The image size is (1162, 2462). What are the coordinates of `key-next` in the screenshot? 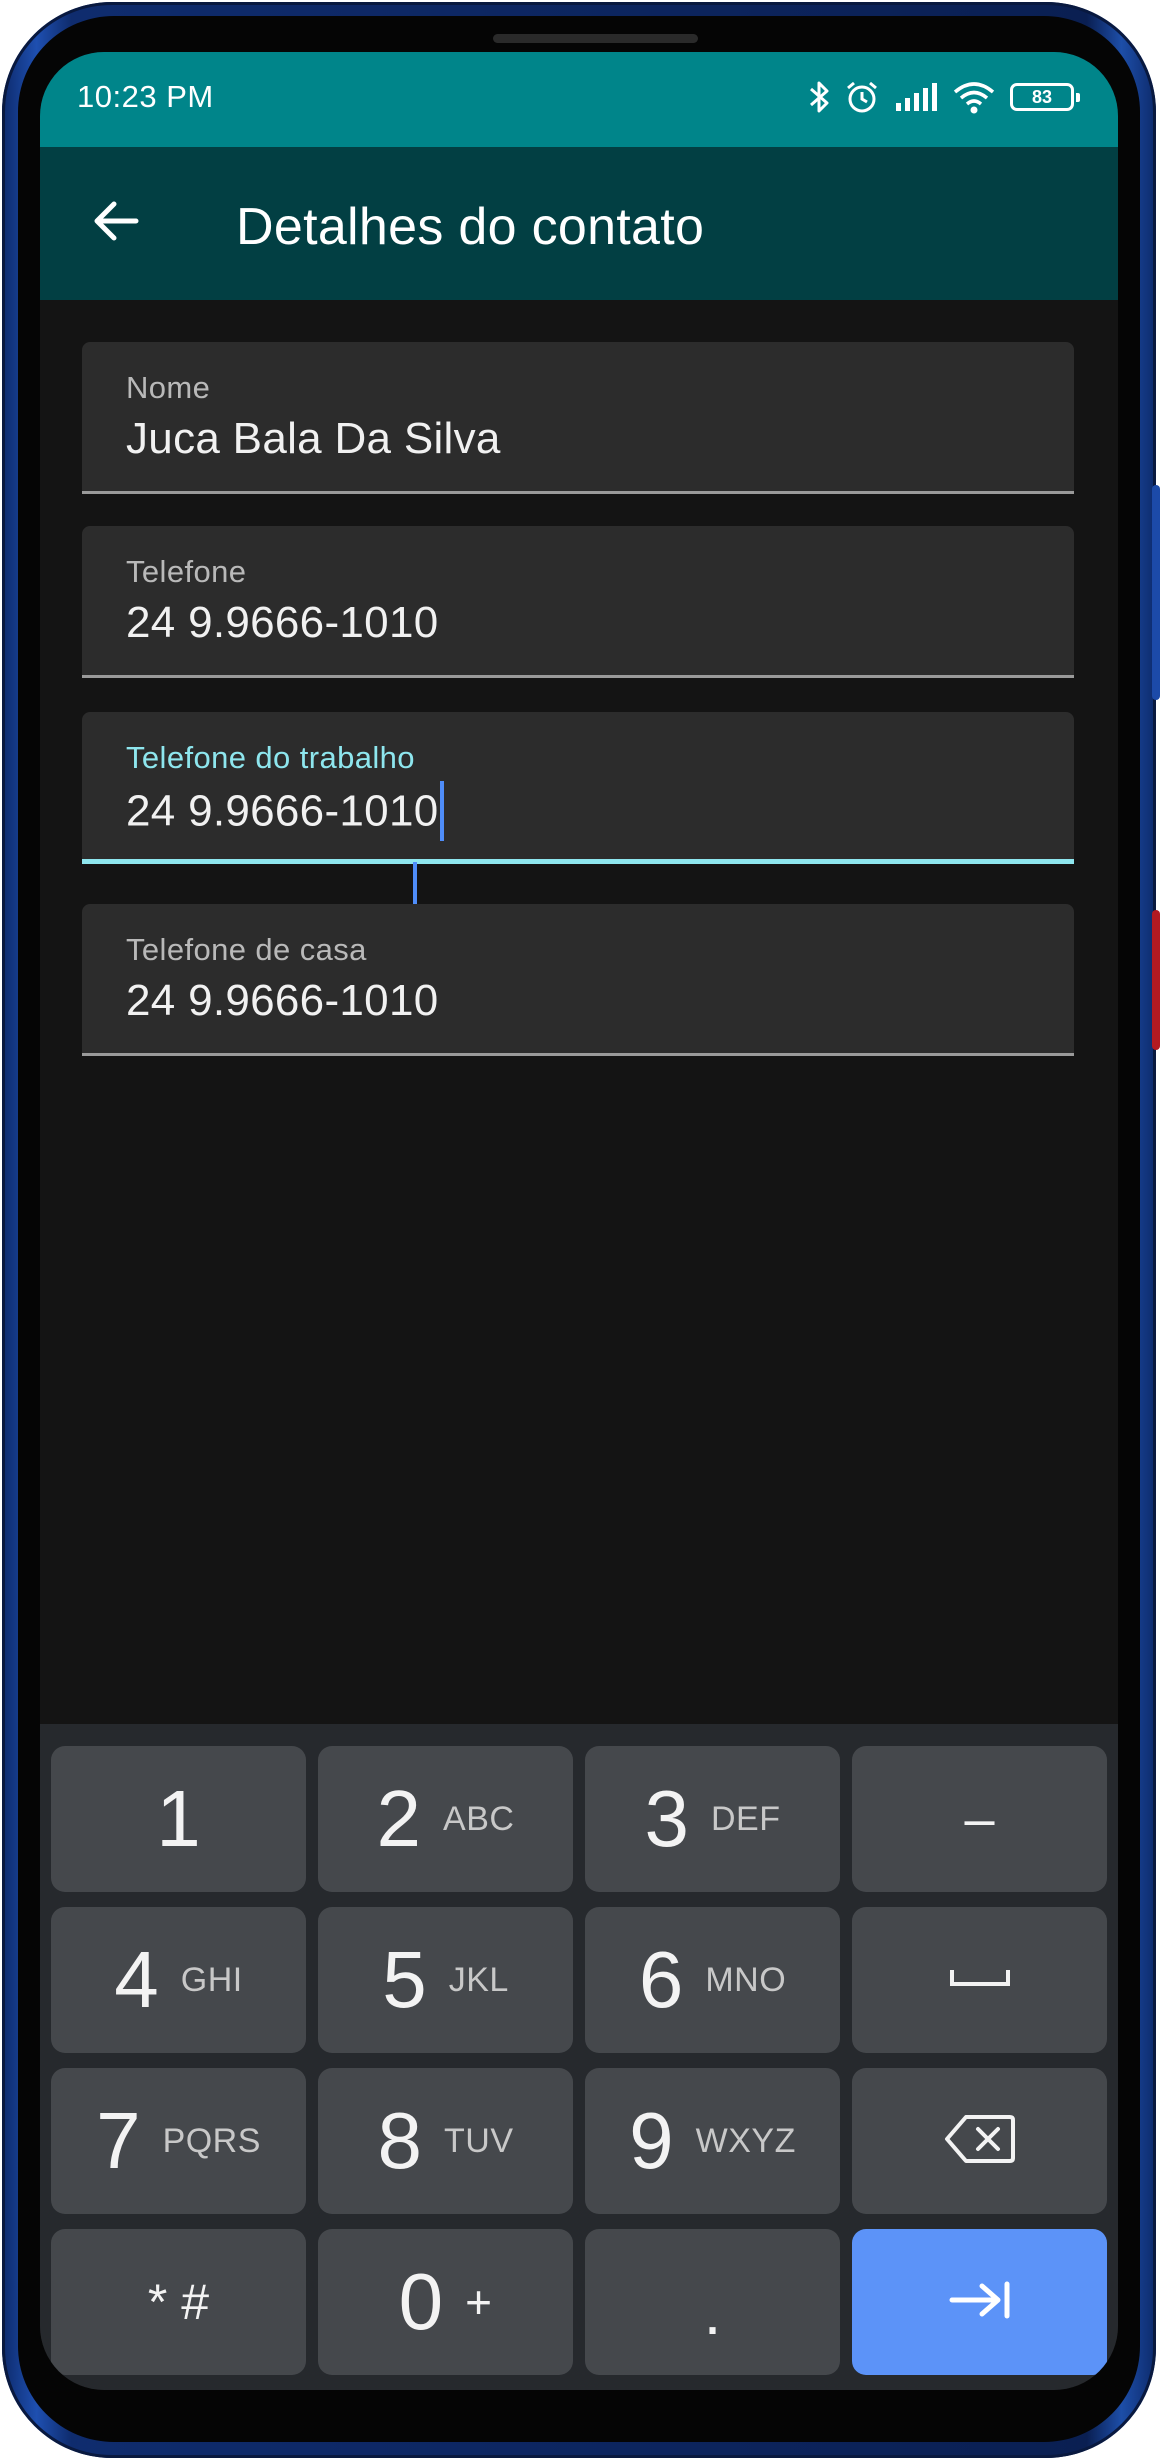 It's located at (979, 2302).